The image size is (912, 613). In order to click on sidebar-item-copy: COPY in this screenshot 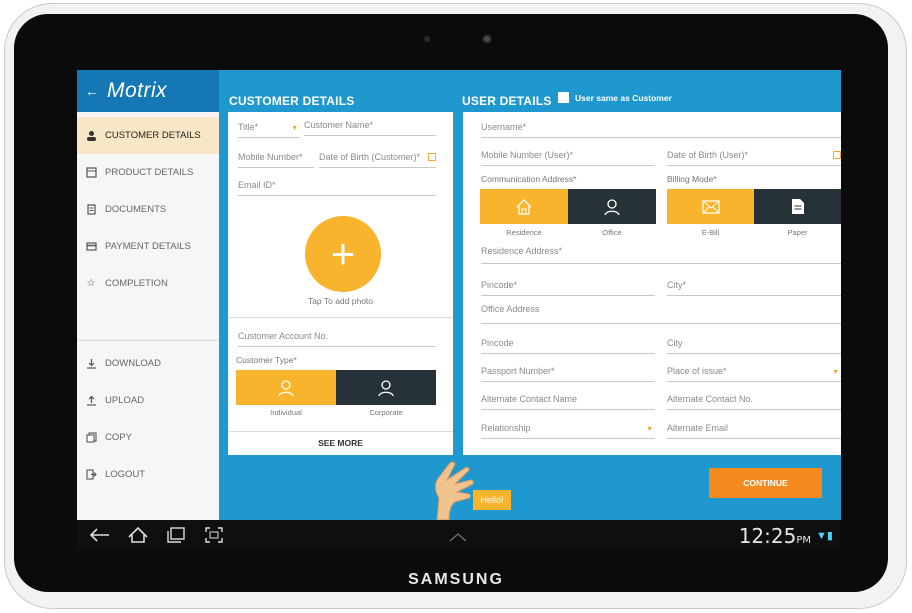, I will do `click(148, 437)`.